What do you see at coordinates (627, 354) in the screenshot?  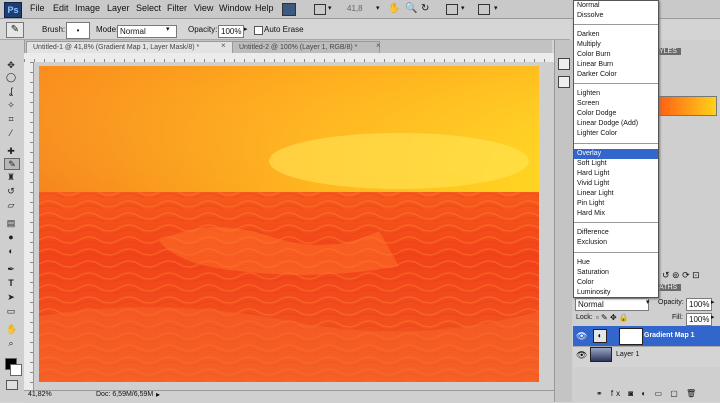 I see `layer-name: Layer 1` at bounding box center [627, 354].